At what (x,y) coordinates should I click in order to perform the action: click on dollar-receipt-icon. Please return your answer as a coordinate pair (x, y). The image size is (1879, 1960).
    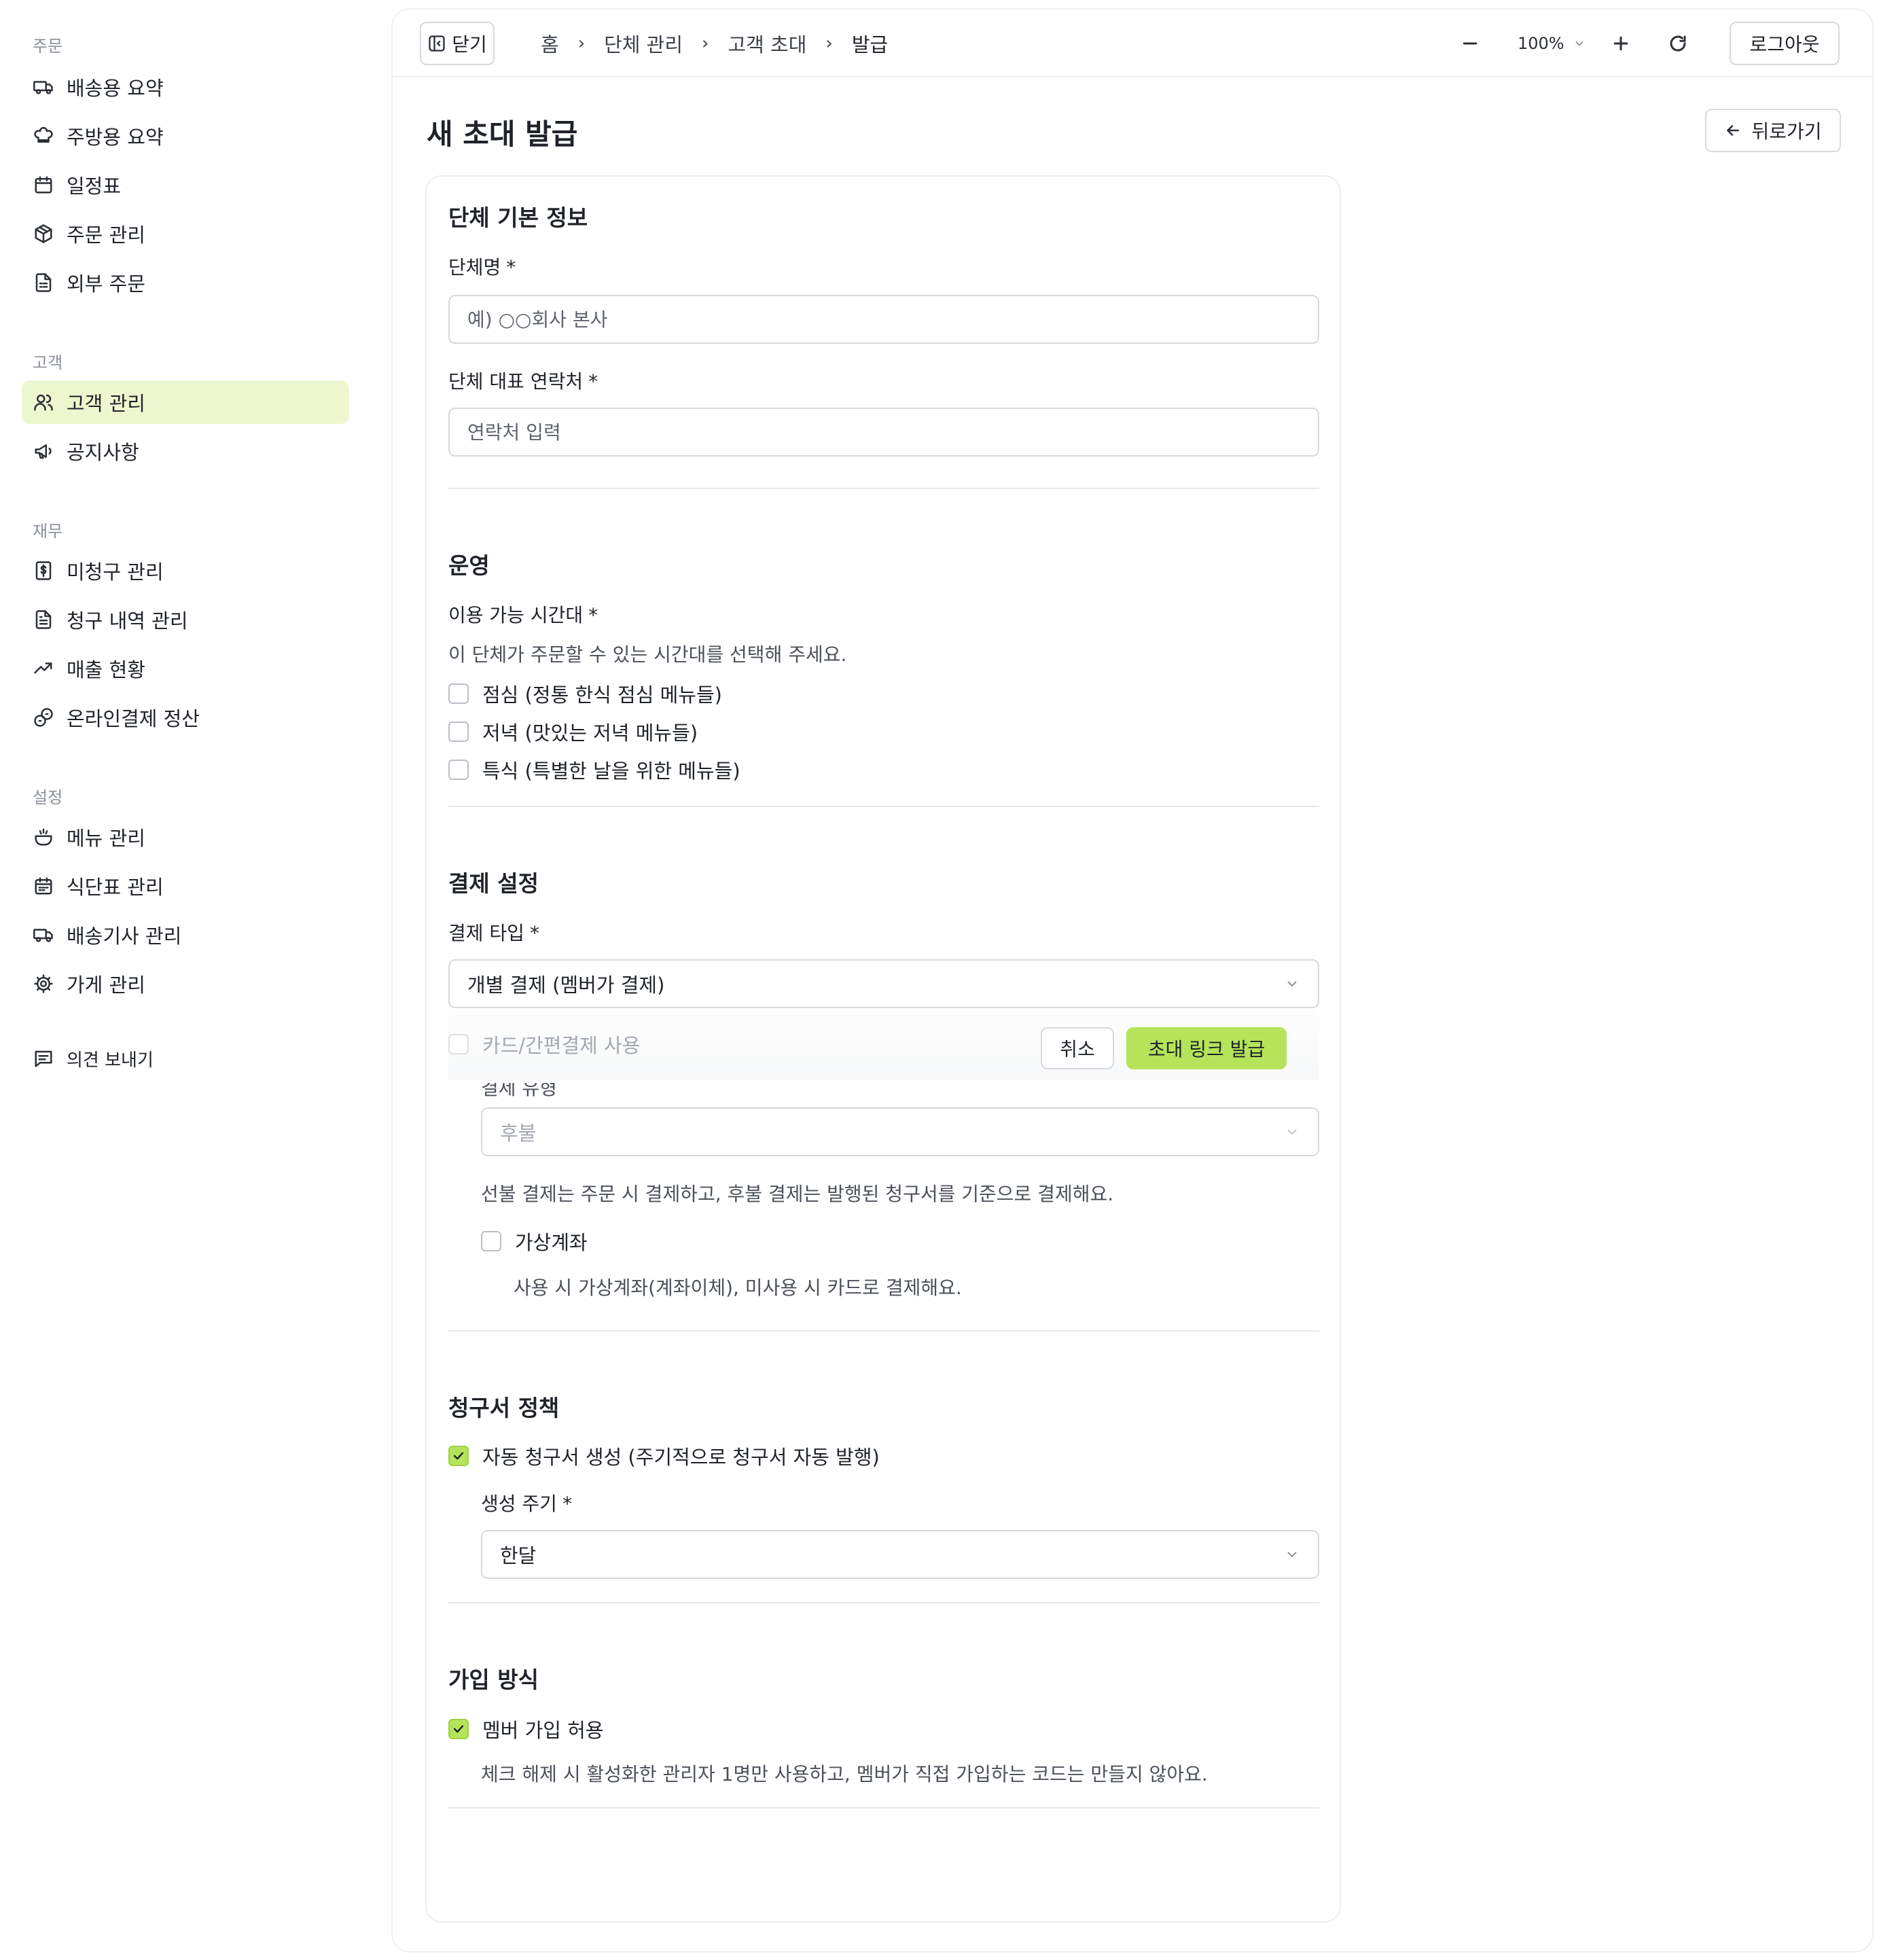
    Looking at the image, I should click on (43, 571).